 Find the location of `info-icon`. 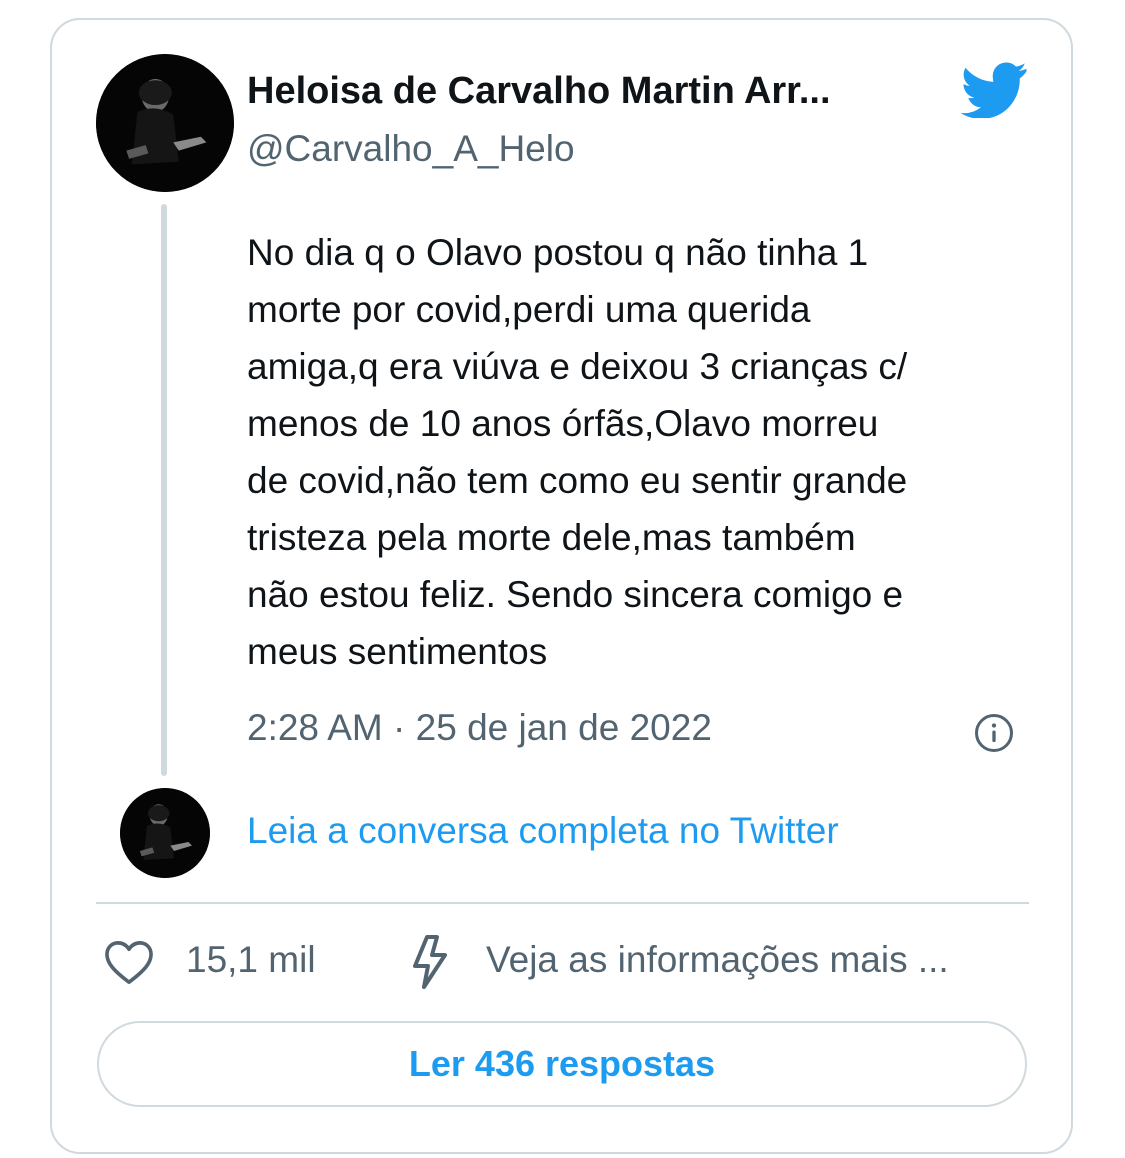

info-icon is located at coordinates (994, 733).